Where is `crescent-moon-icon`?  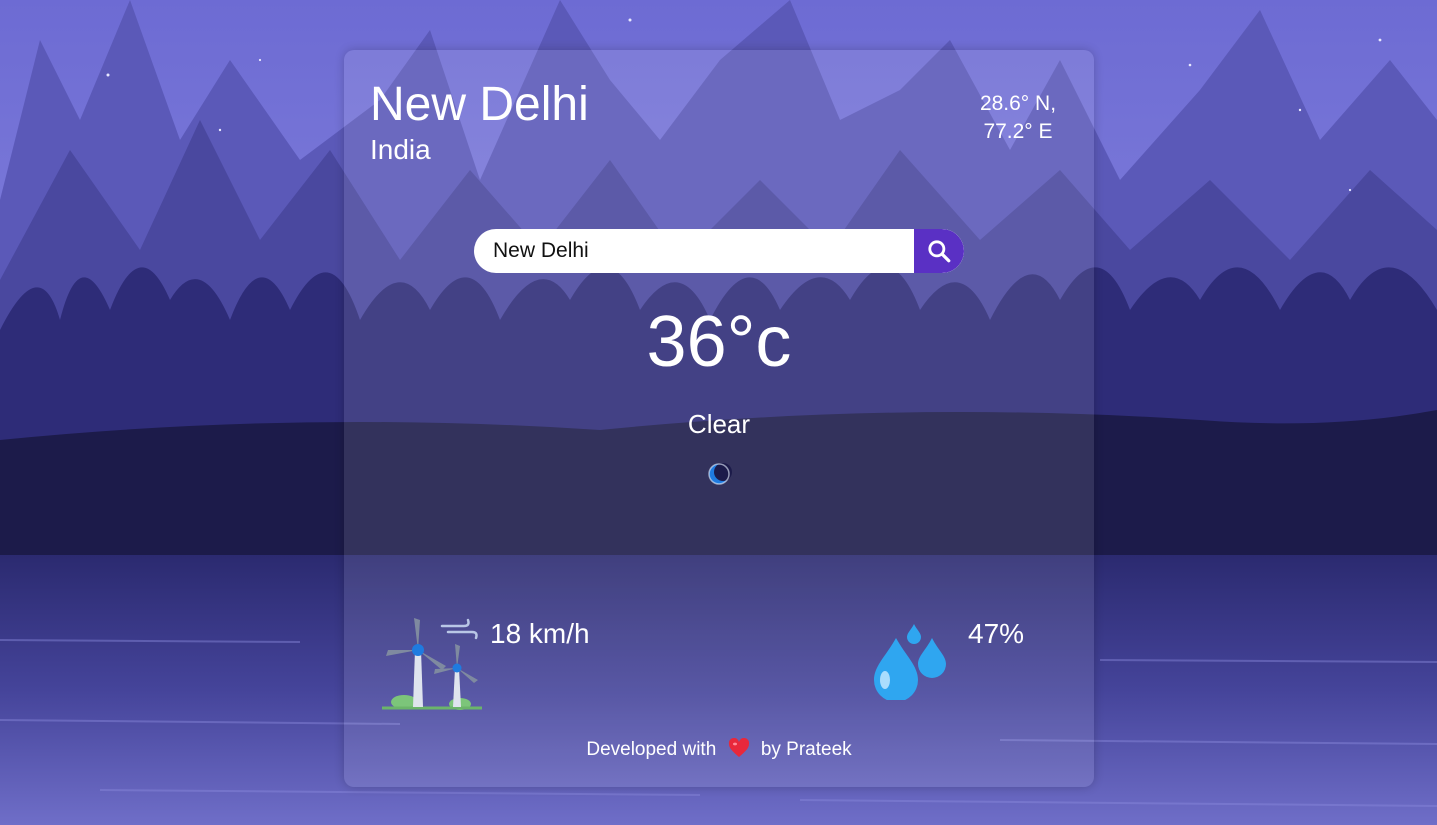
crescent-moon-icon is located at coordinates (720, 474).